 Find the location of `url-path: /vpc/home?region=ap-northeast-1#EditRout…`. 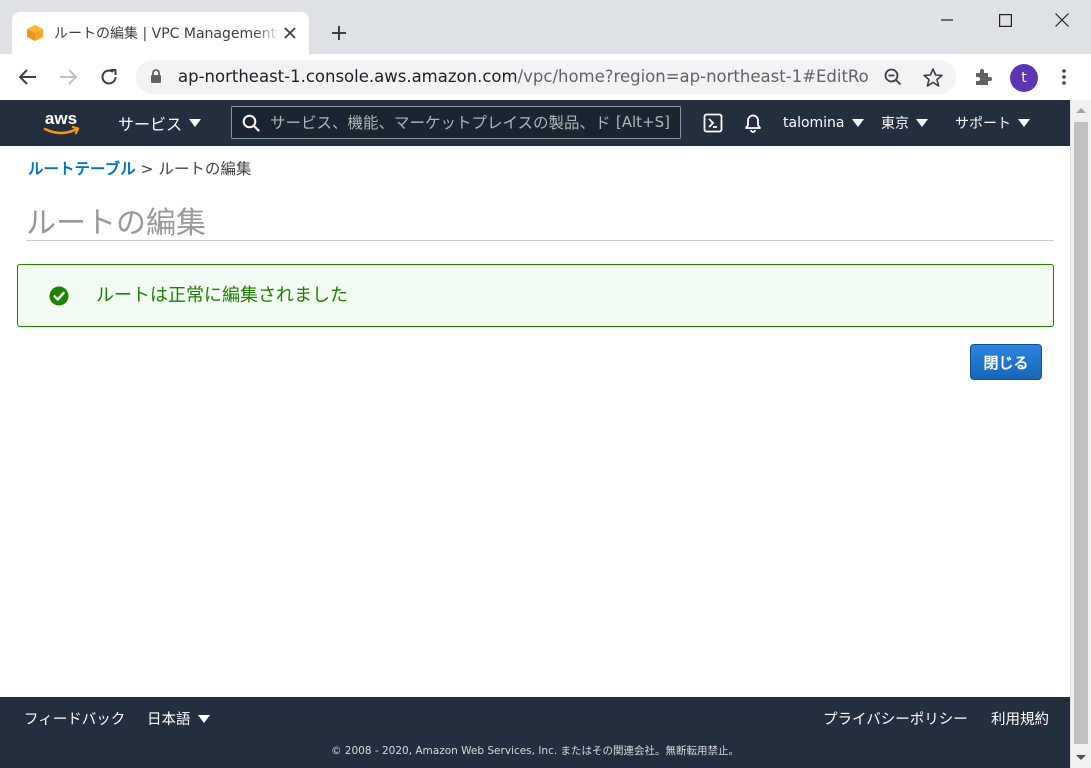

url-path: /vpc/home?region=ap-northeast-1#EditRout… is located at coordinates (692, 76).